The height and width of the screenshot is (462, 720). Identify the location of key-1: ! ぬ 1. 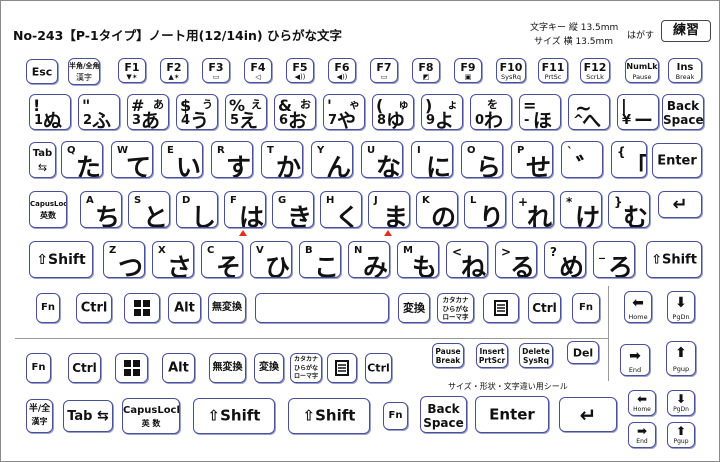
(50, 112).